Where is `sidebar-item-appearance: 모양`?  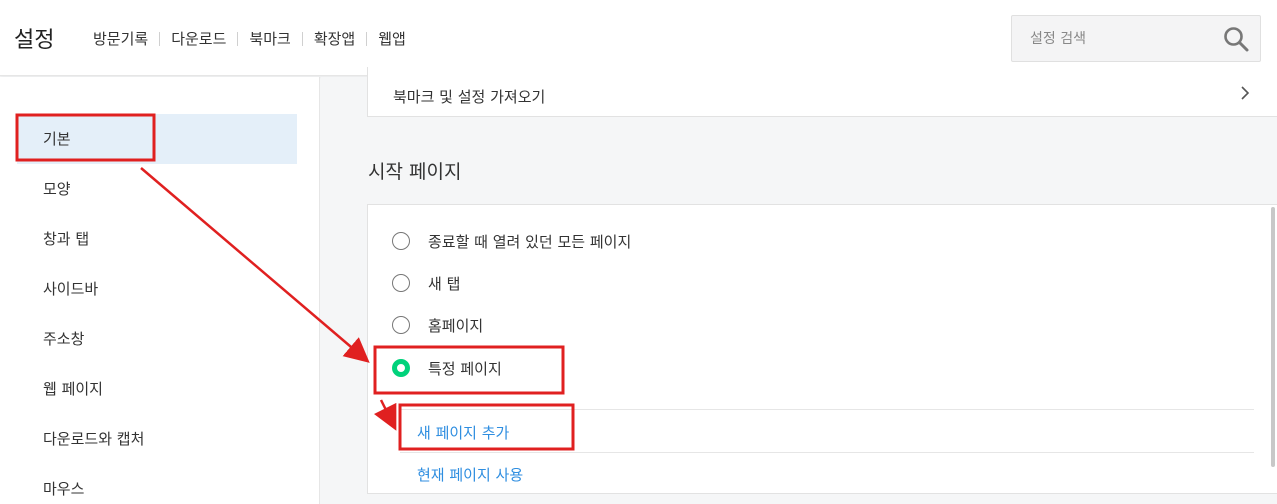 sidebar-item-appearance: 모양 is located at coordinates (157, 189).